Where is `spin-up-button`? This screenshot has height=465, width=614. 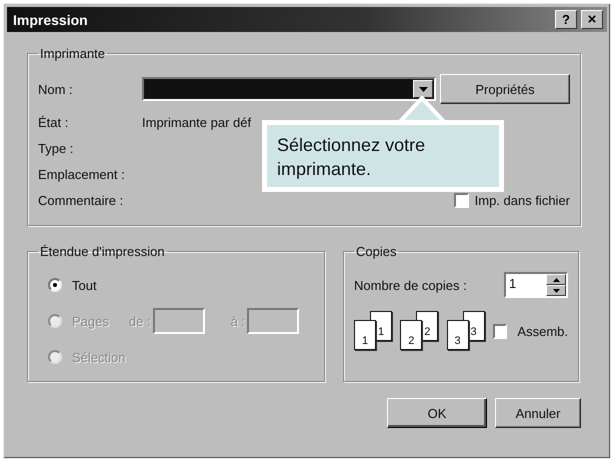
spin-up-button is located at coordinates (556, 279).